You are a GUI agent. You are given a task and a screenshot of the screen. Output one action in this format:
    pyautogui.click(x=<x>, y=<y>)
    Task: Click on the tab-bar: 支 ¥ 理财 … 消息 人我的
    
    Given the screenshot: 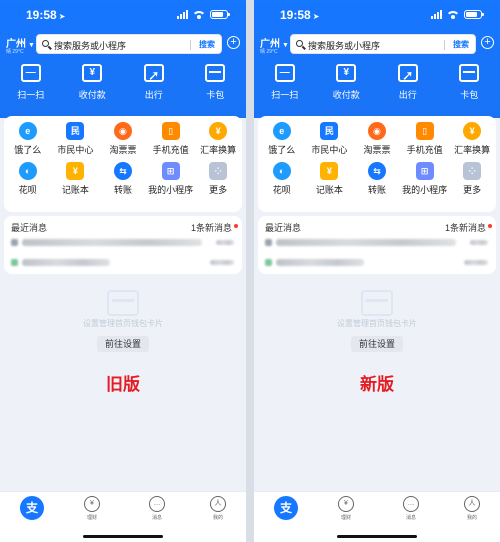 What is the action you would take?
    pyautogui.click(x=377, y=516)
    